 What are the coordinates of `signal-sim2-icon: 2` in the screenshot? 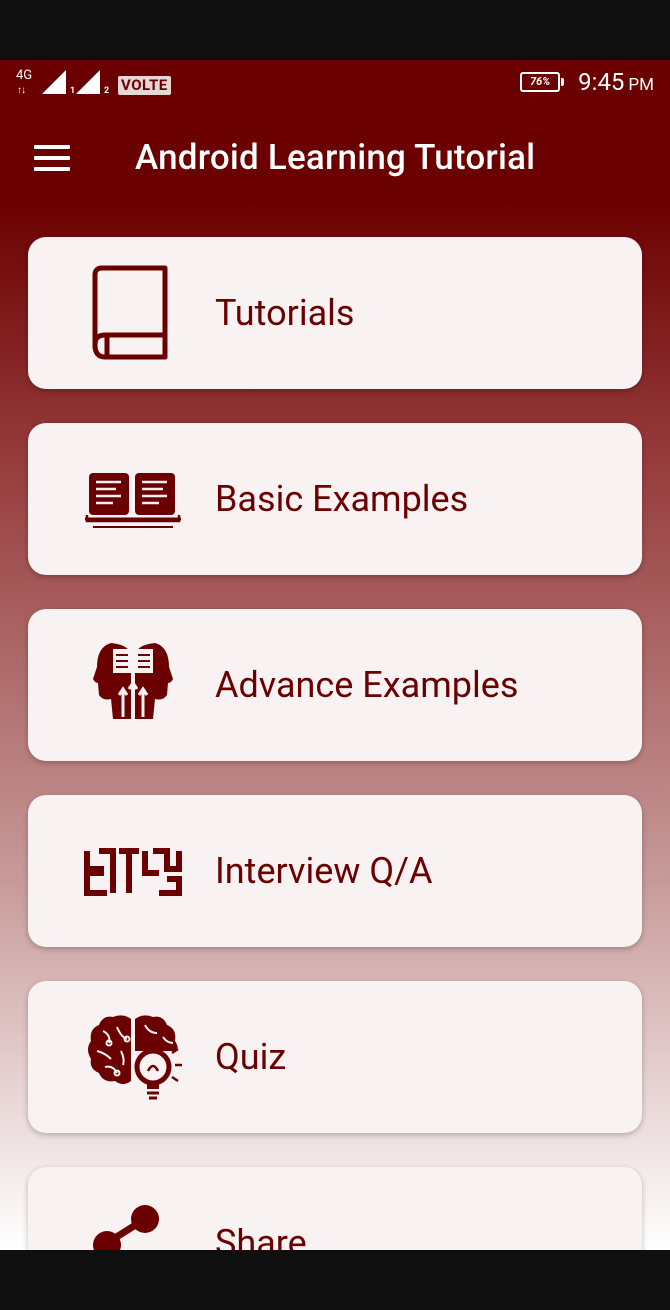 It's located at (93, 83).